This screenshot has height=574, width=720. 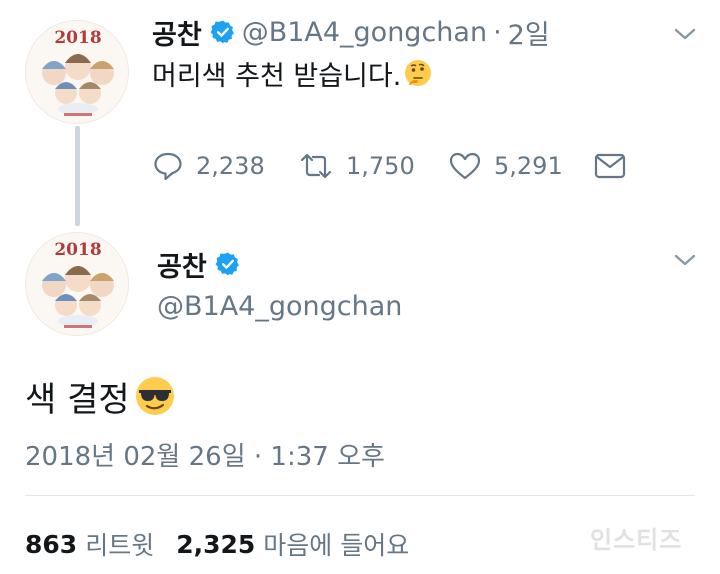 What do you see at coordinates (360, 495) in the screenshot?
I see `divider` at bounding box center [360, 495].